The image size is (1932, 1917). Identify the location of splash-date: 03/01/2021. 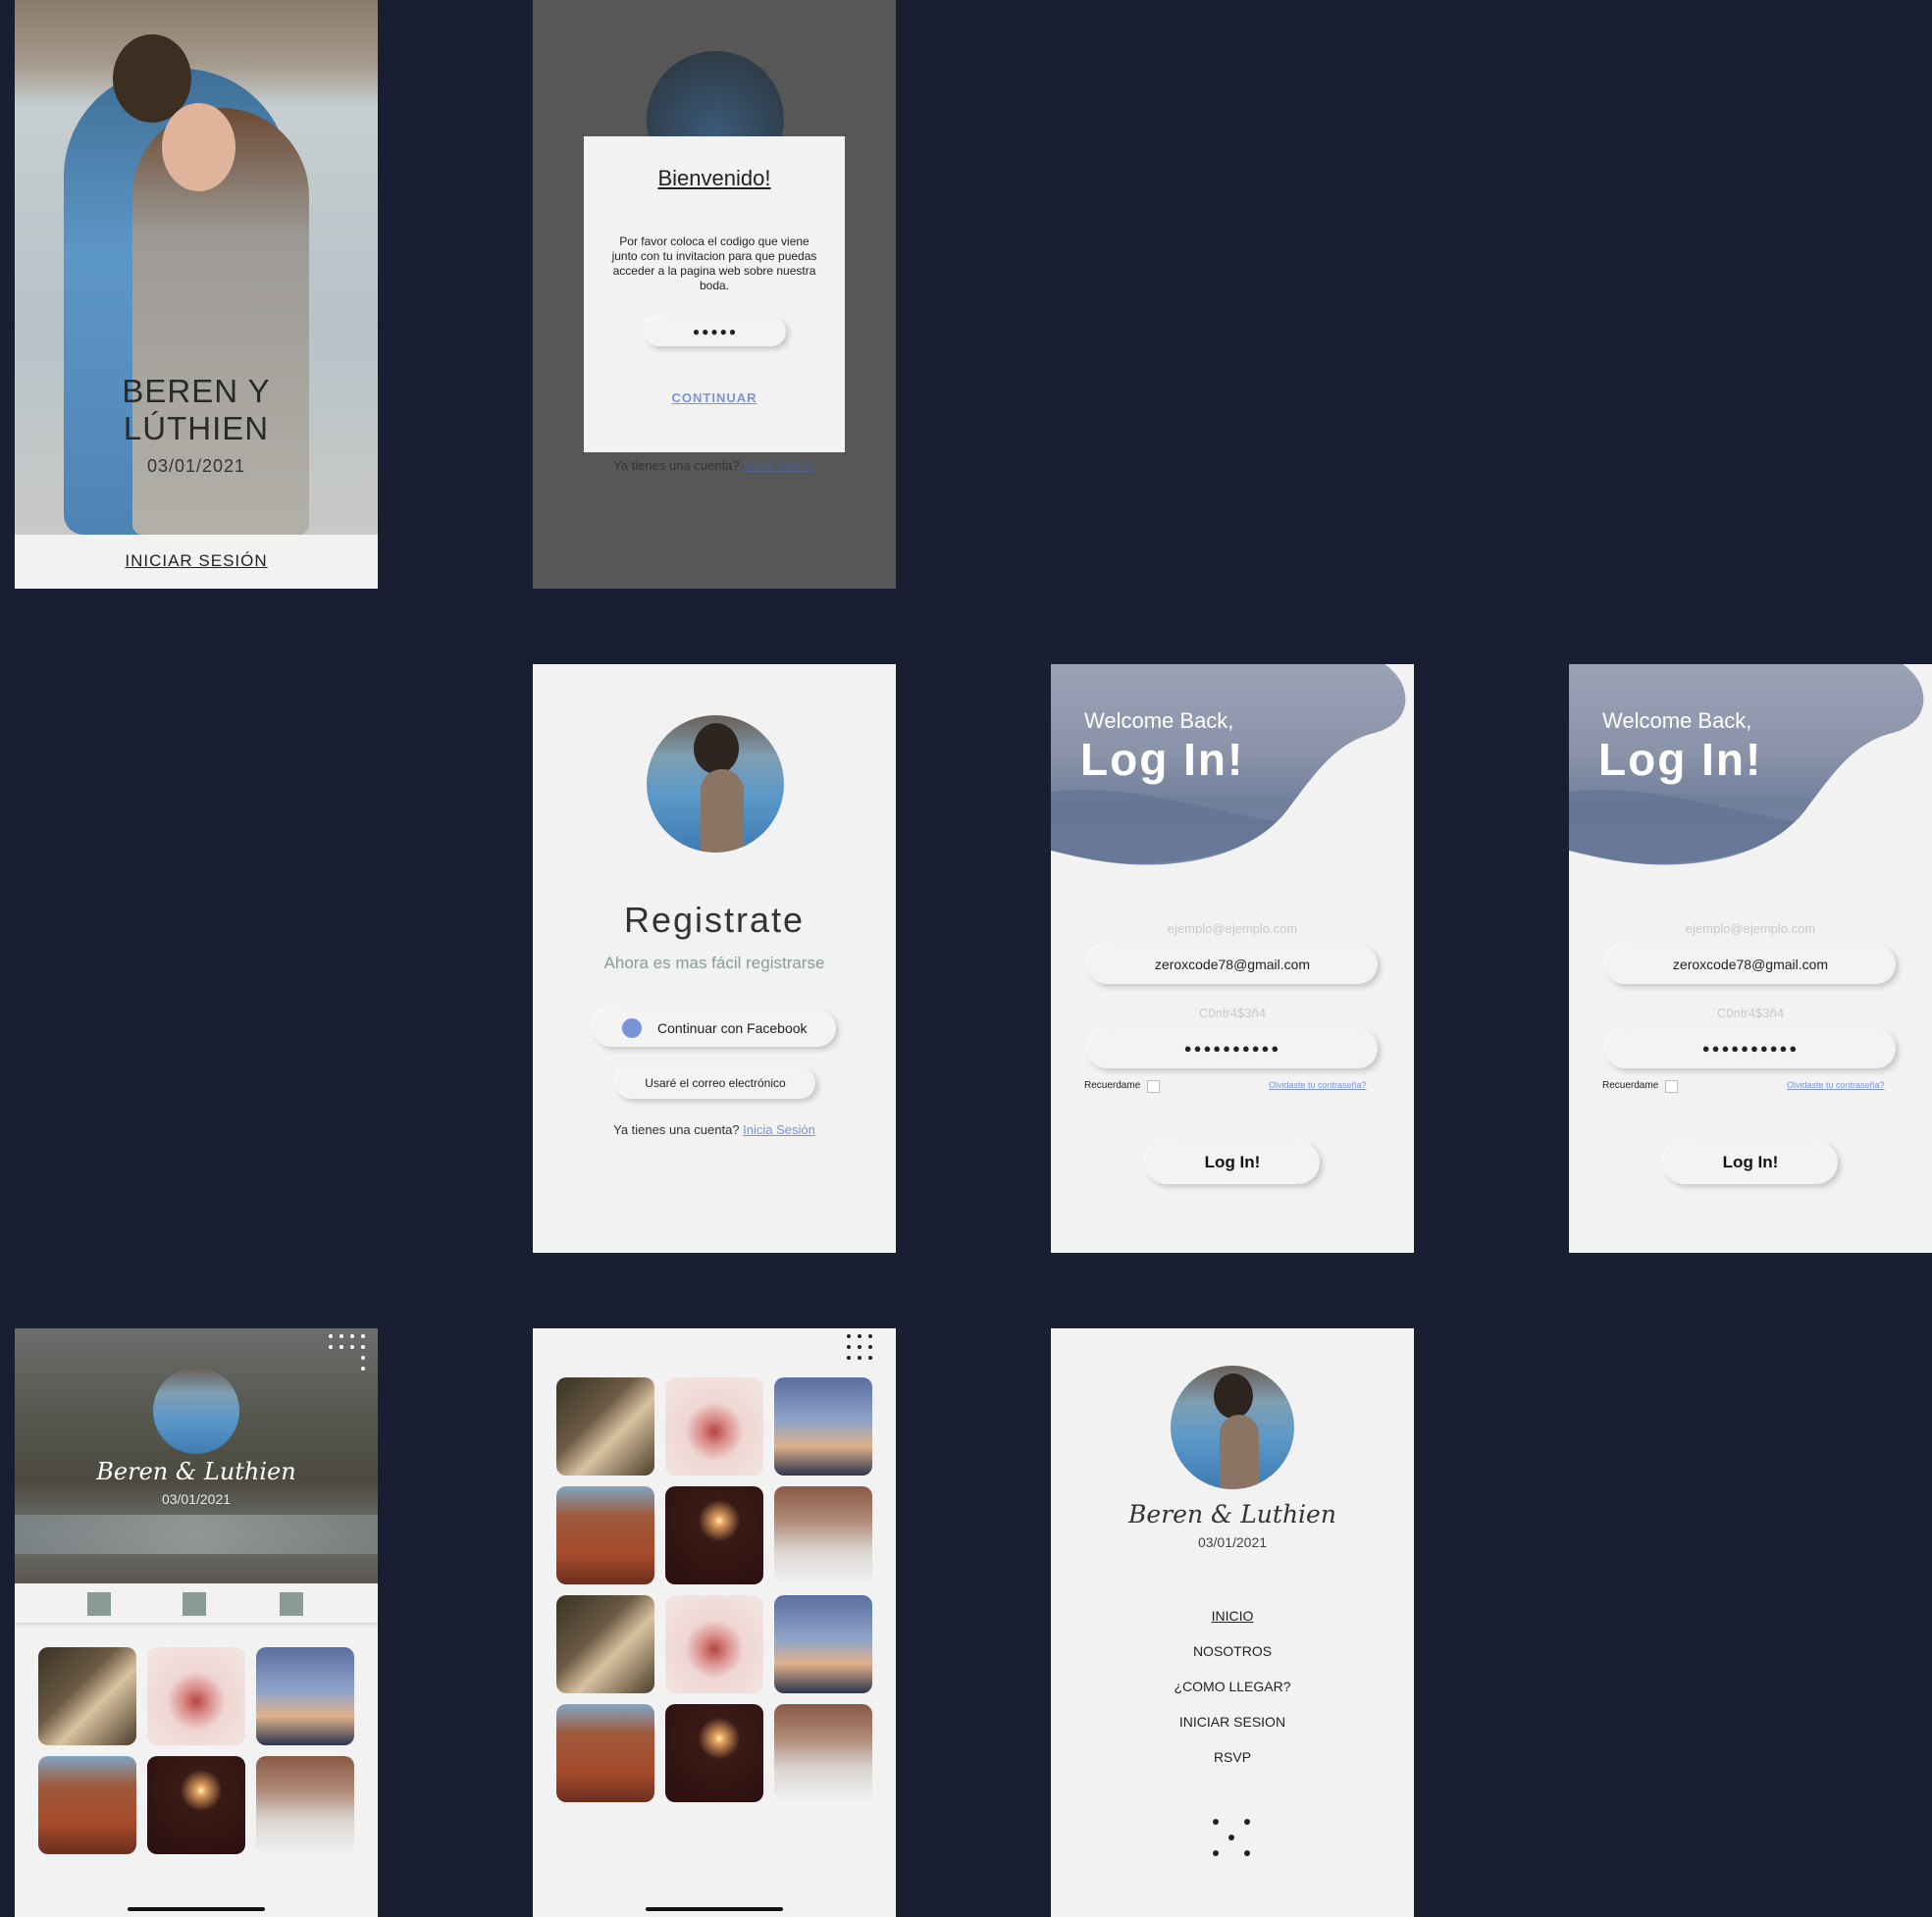
(196, 466).